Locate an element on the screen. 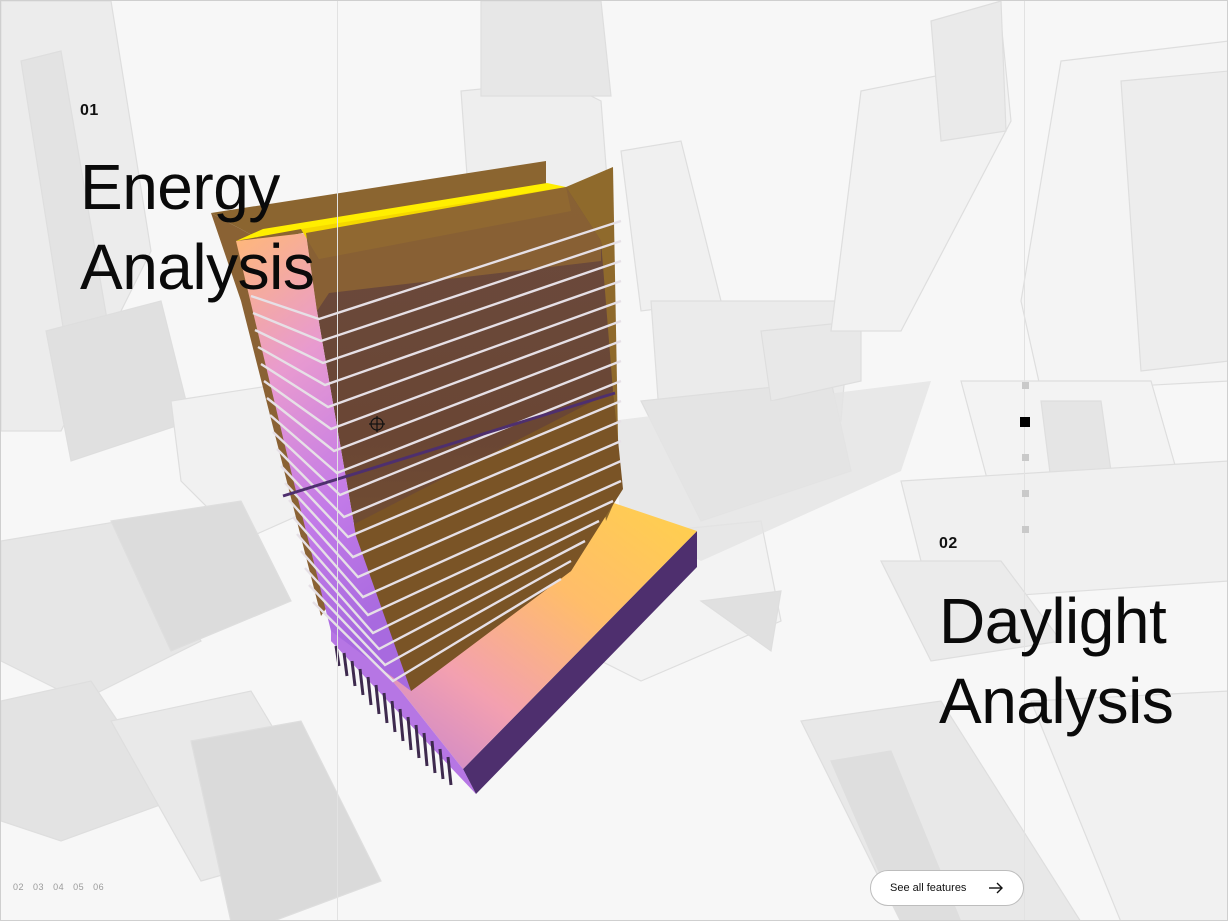 This screenshot has width=1228, height=921. pager-item: 06 is located at coordinates (98, 887).